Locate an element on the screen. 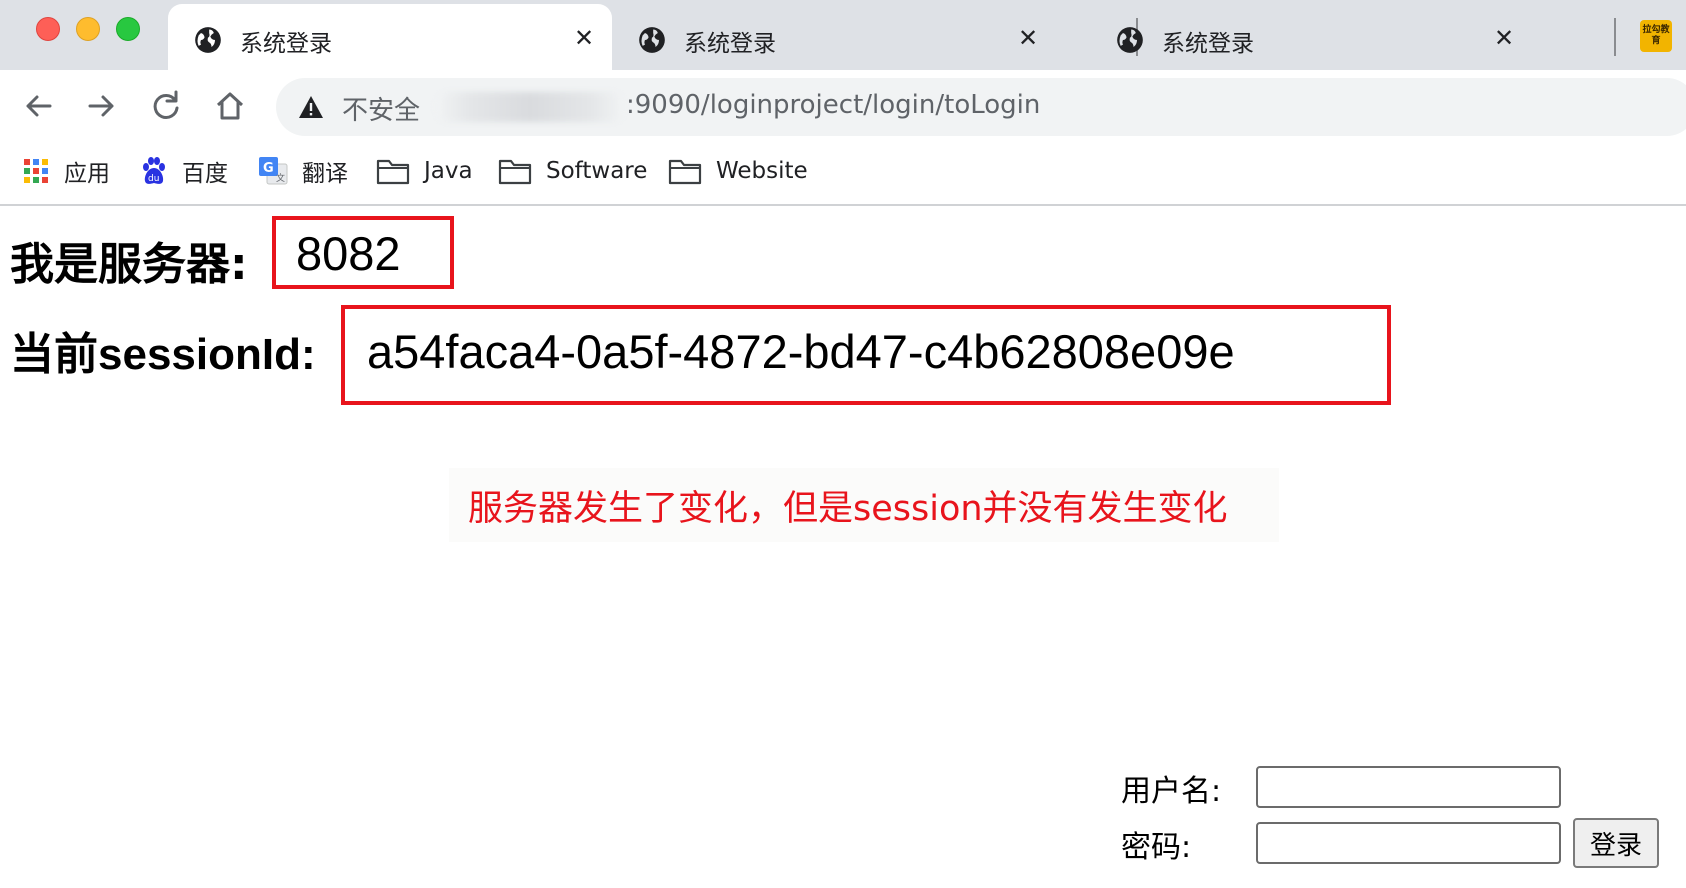  back-arrow-icon is located at coordinates (38, 106).